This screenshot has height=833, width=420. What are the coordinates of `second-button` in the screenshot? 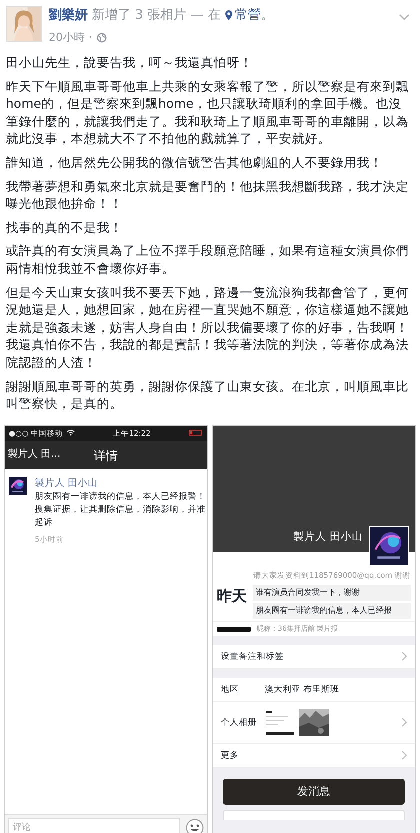 It's located at (314, 815).